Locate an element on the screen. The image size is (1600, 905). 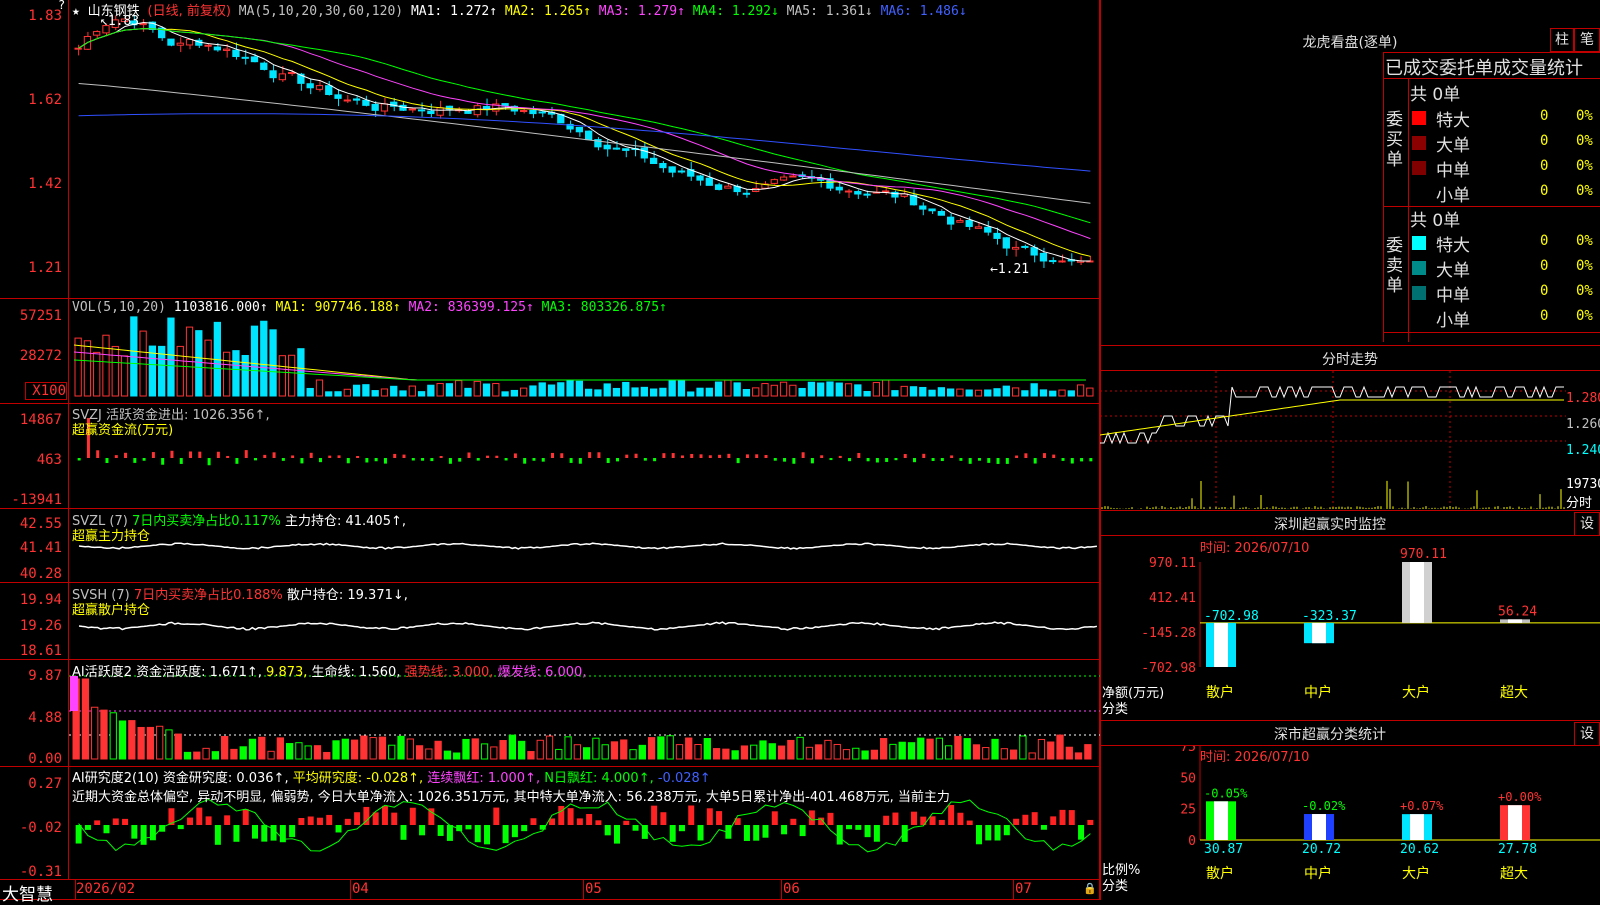
intraday-tick: 1.280 is located at coordinates (1583, 398).